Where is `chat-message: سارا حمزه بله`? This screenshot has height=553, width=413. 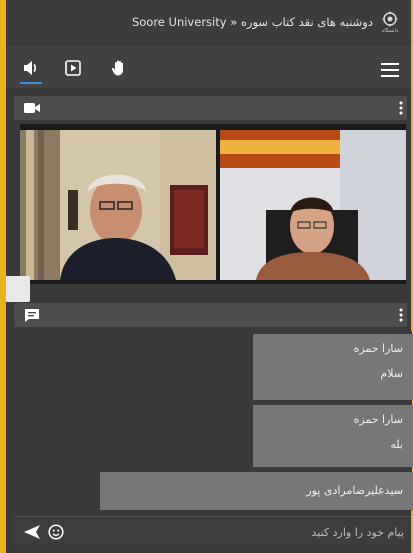
chat-message: سارا حمزه بله is located at coordinates (333, 436).